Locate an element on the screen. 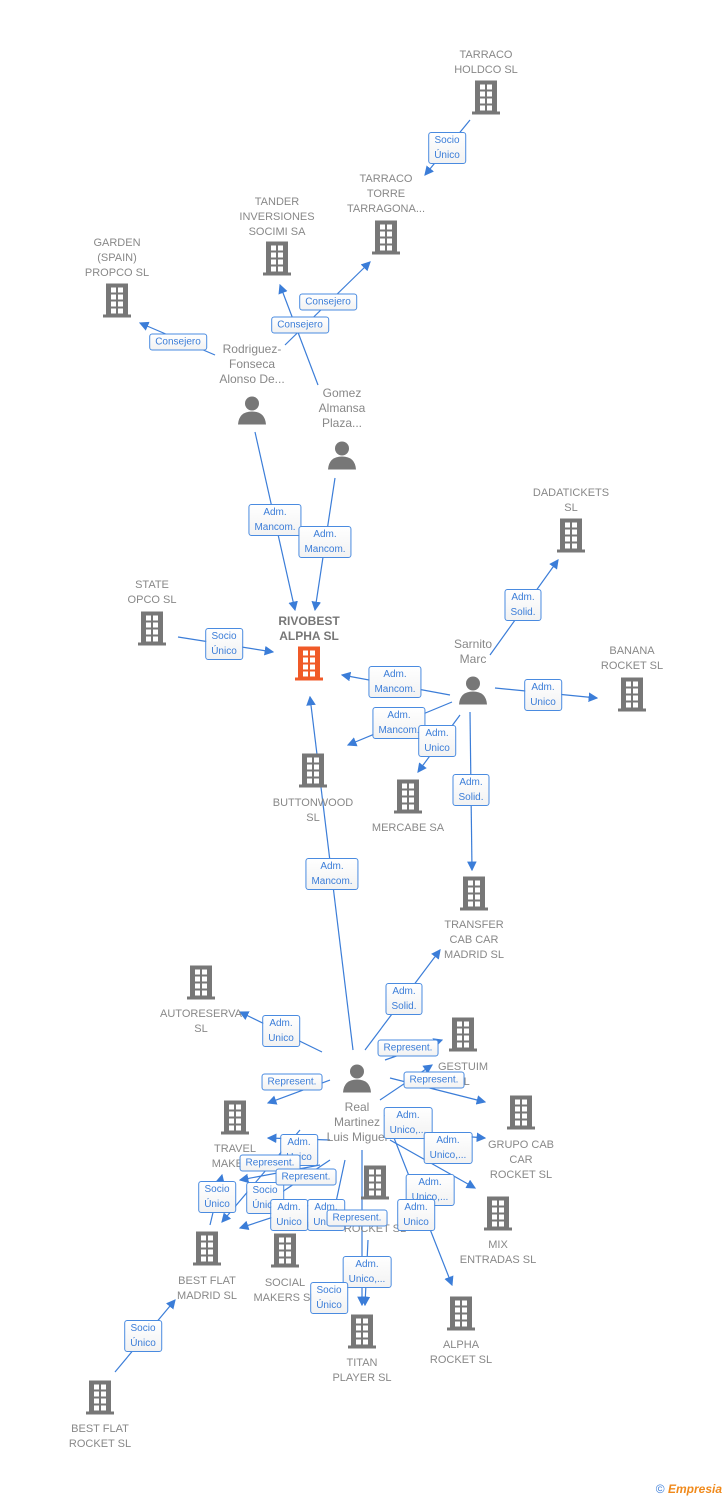 This screenshot has height=1500, width=728. node-label-sarnito: Sarnito Marc is located at coordinates (473, 652).